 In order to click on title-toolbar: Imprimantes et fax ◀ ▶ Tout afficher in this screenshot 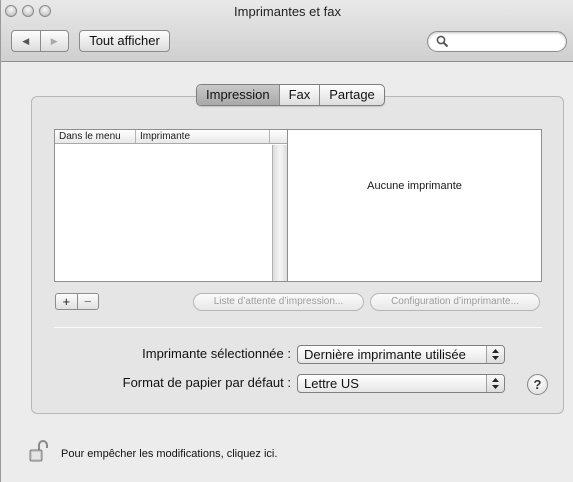, I will do `click(287, 31)`.